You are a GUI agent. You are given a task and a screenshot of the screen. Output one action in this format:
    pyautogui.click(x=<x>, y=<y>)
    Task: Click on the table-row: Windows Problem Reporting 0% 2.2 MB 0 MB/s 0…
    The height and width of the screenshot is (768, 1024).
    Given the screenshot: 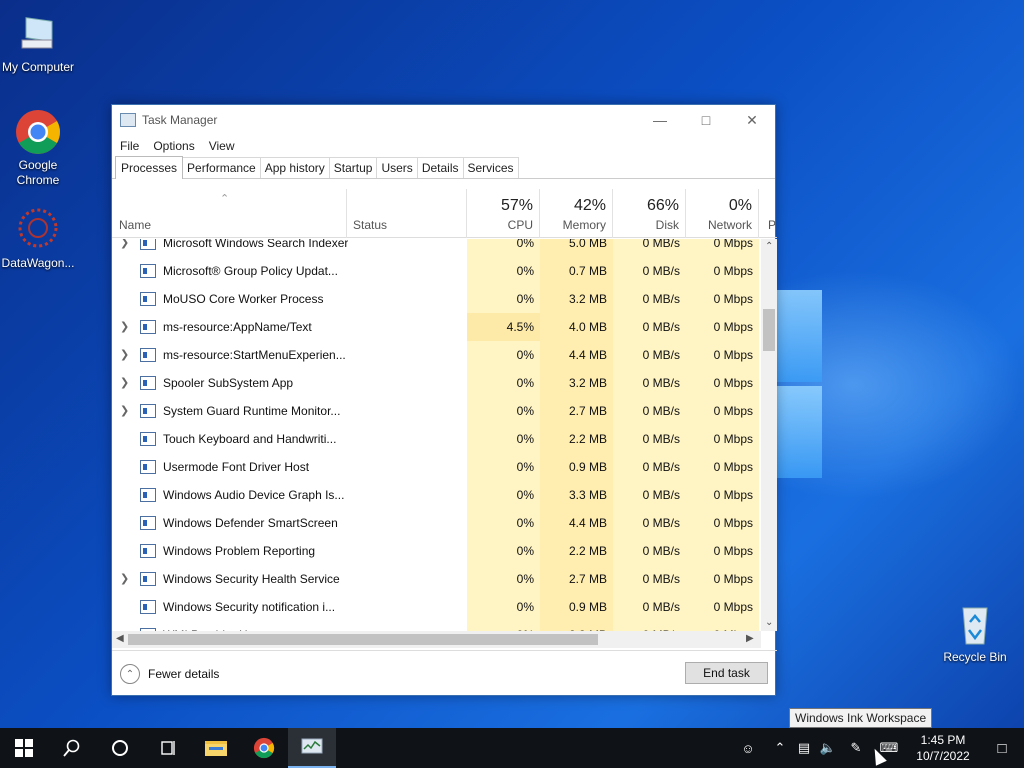 What is the action you would take?
    pyautogui.click(x=436, y=551)
    